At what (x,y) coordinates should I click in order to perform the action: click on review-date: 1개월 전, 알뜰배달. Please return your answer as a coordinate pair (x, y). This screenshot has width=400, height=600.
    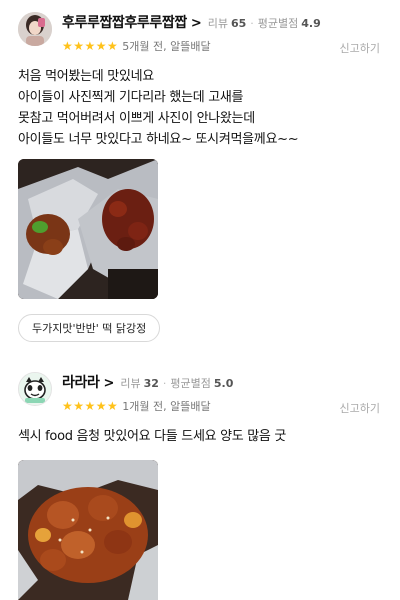
    Looking at the image, I should click on (166, 406).